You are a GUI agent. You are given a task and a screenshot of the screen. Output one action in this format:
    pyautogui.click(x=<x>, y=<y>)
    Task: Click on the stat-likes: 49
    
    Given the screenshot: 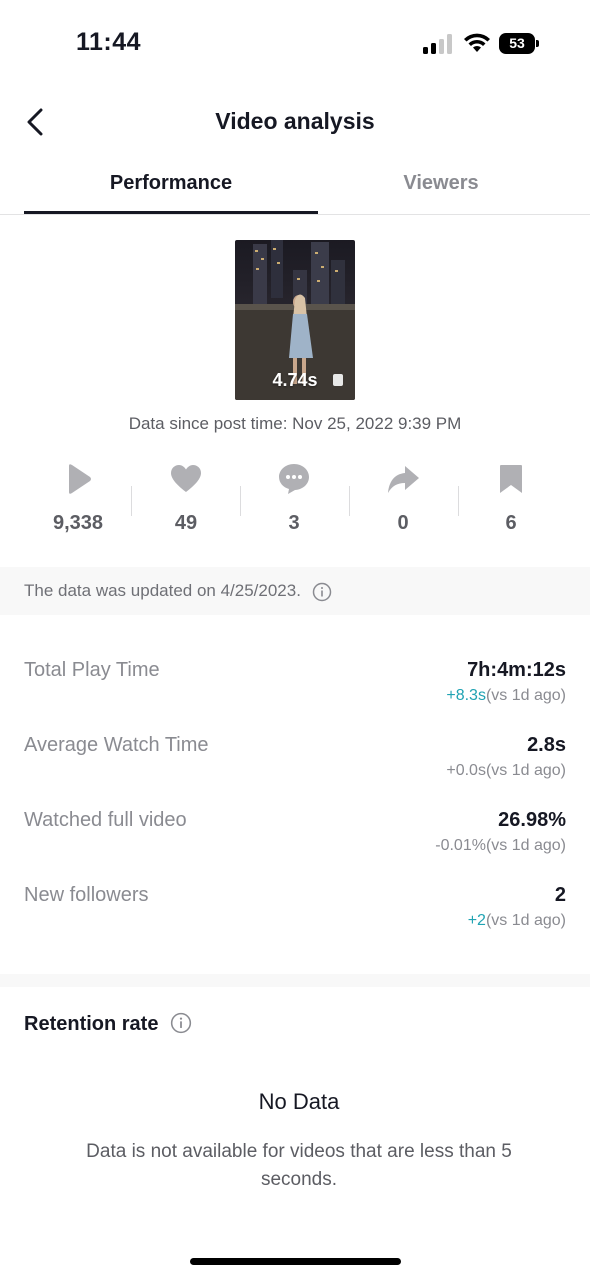 What is the action you would take?
    pyautogui.click(x=186, y=498)
    